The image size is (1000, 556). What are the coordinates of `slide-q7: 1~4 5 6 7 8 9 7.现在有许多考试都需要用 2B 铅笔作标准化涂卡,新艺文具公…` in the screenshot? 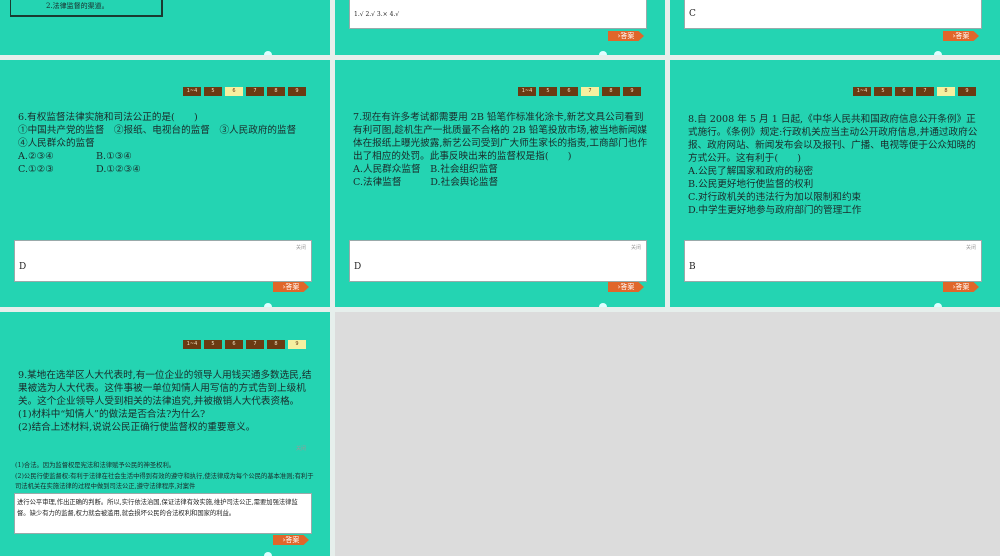 It's located at (500, 183).